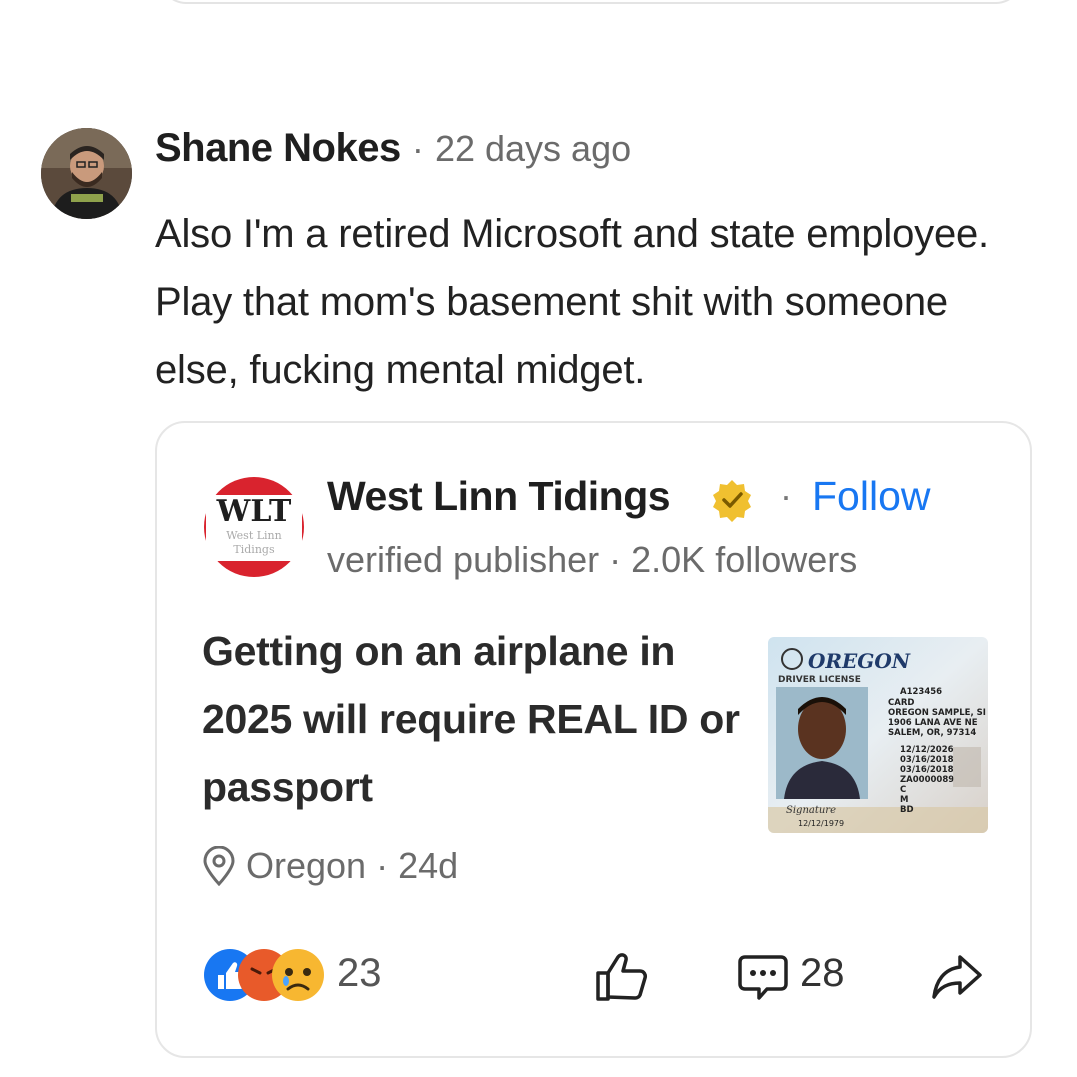 This screenshot has height=1077, width=1077. What do you see at coordinates (253, 535) in the screenshot?
I see `svg-text: West Linn` at bounding box center [253, 535].